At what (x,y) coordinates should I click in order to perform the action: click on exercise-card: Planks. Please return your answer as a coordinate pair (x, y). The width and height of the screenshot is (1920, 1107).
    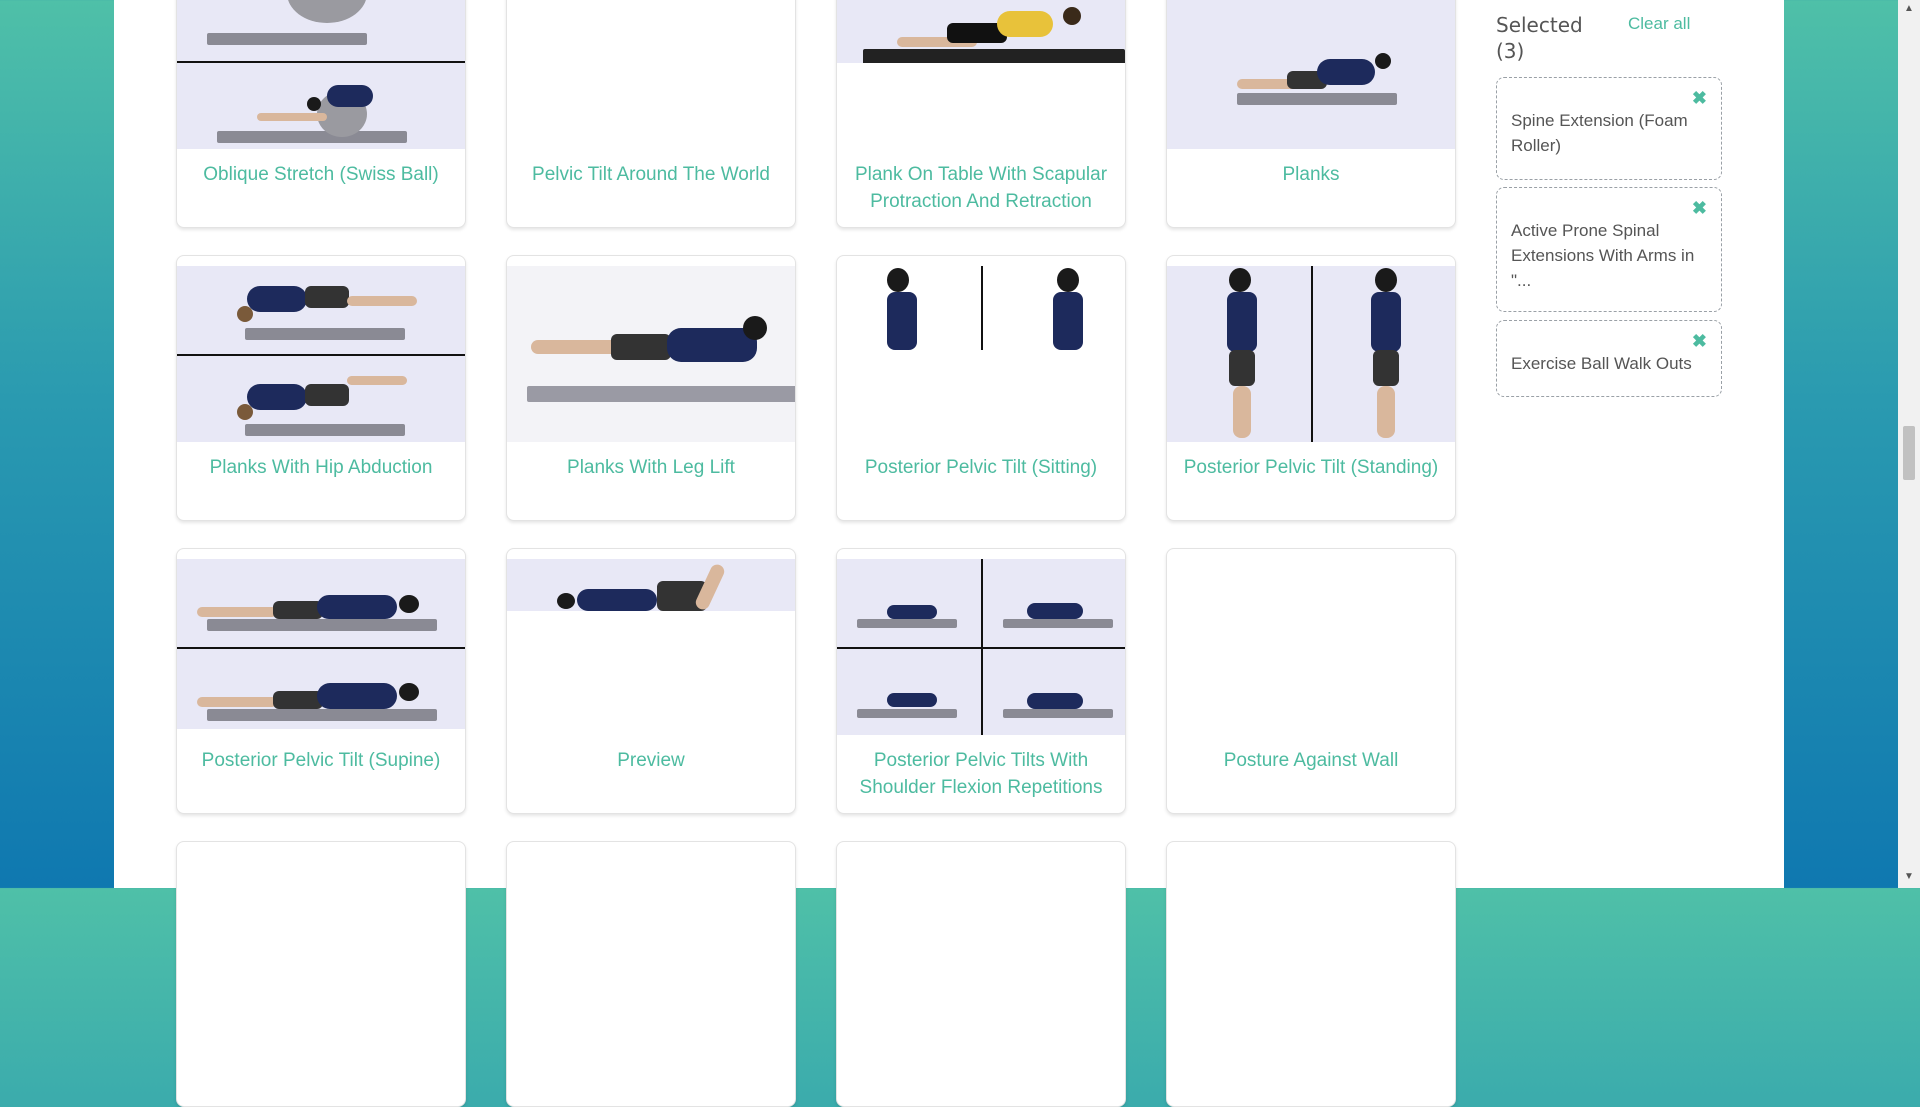
    Looking at the image, I should click on (1311, 114).